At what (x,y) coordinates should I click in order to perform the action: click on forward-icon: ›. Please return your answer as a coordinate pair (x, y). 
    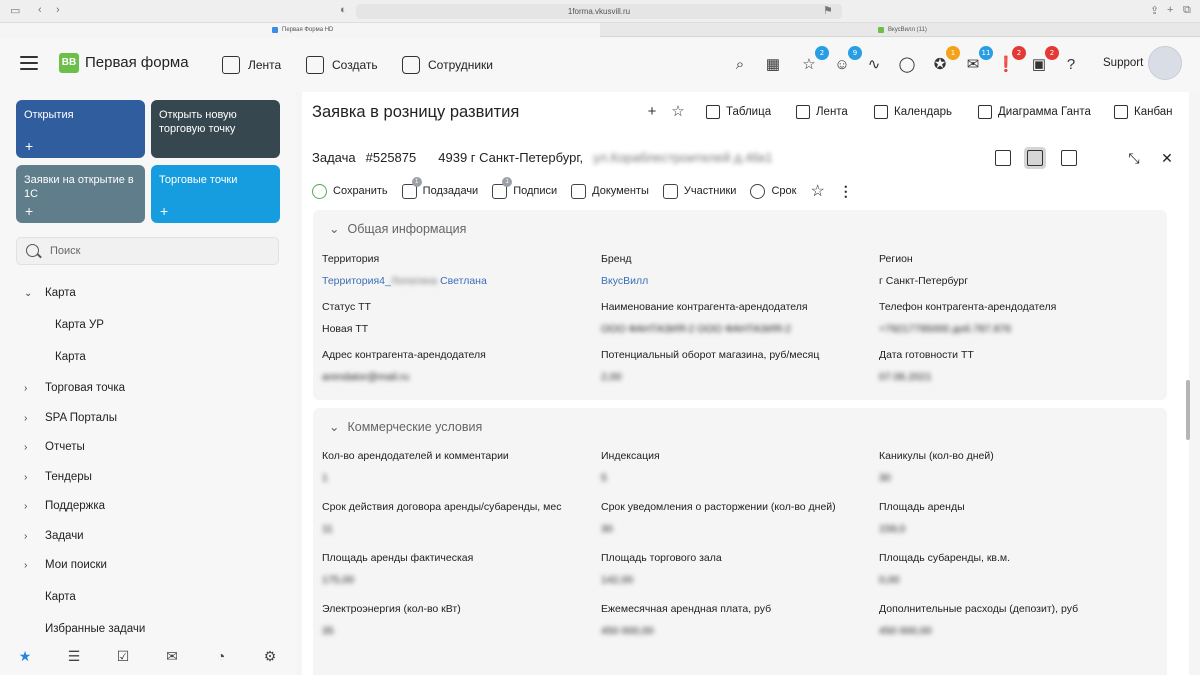
    Looking at the image, I should click on (58, 10).